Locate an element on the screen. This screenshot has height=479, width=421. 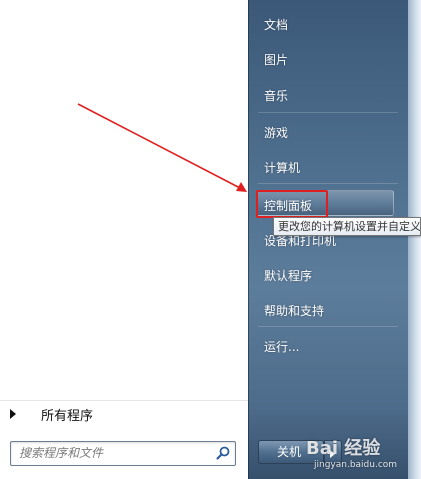
search-input is located at coordinates (114, 453).